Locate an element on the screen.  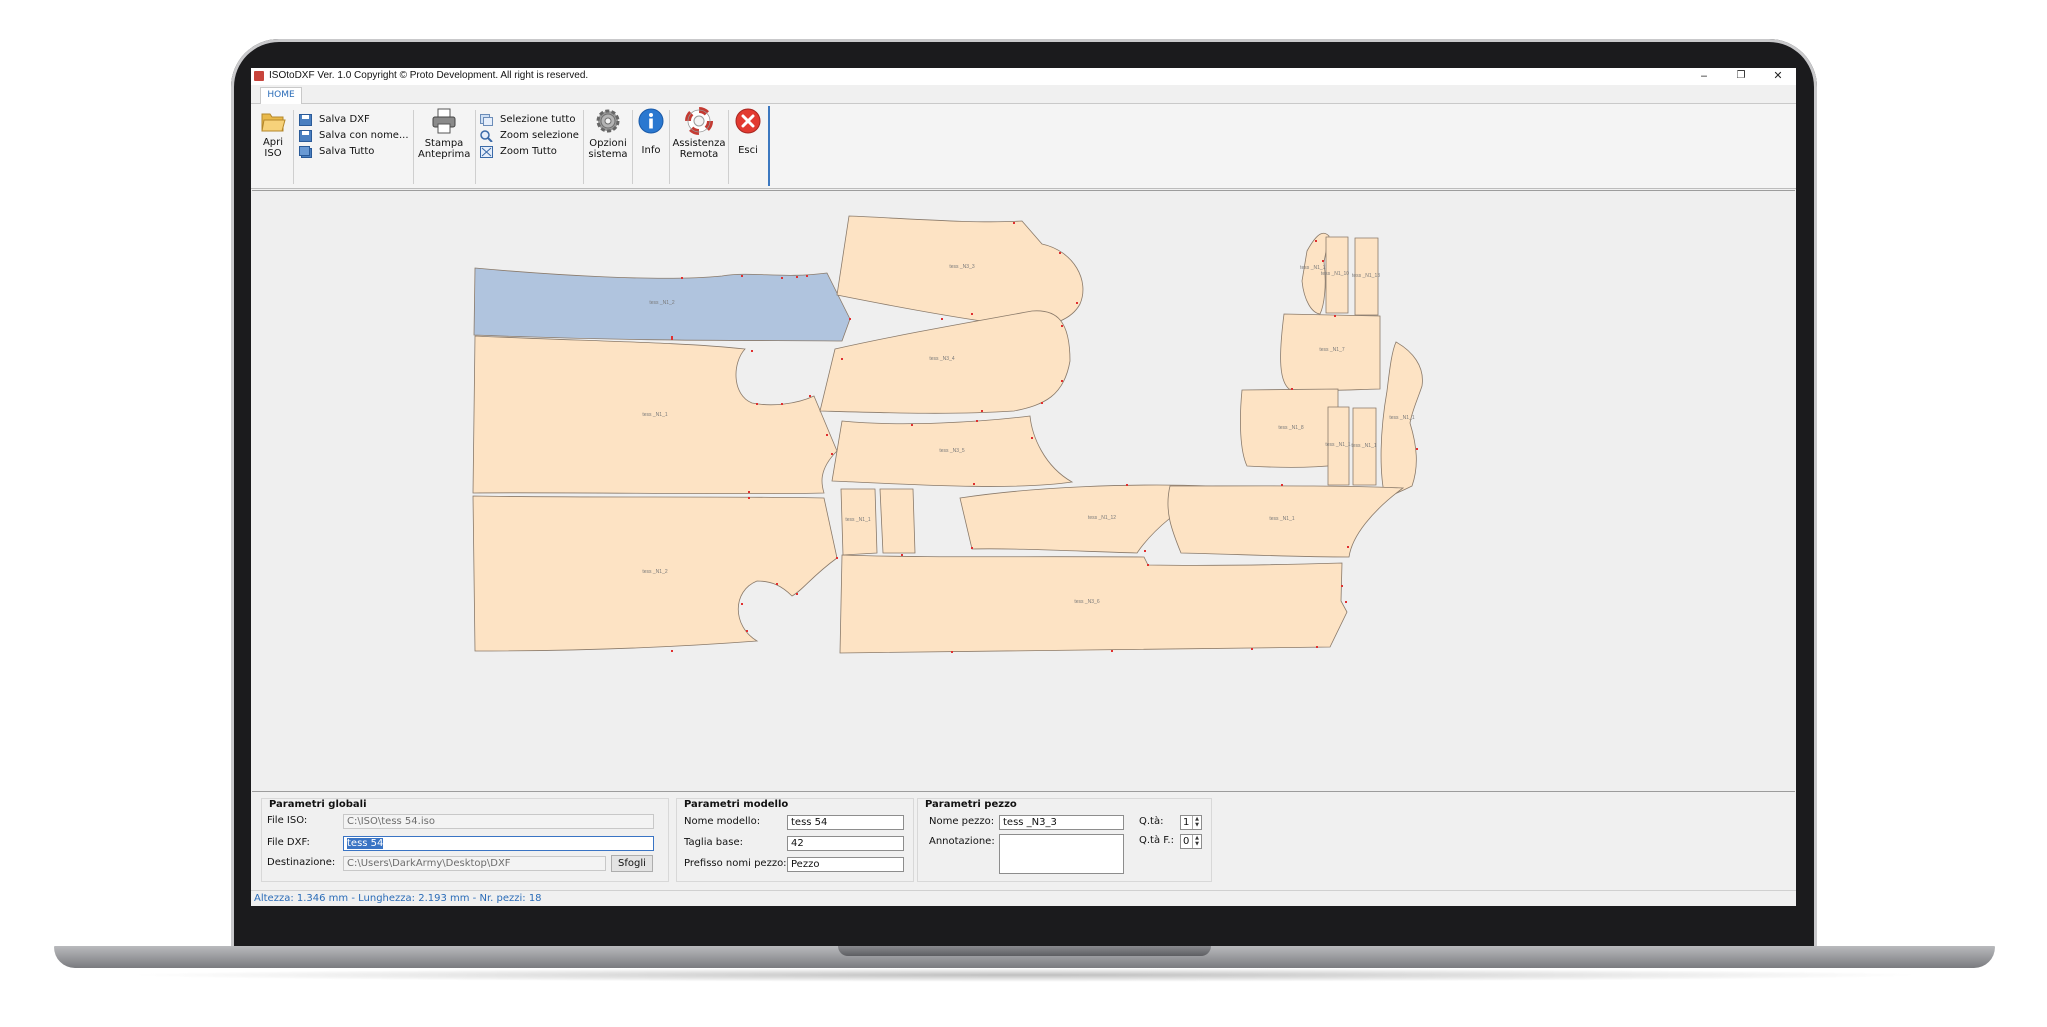
save-dxf-button: Salva DXF is located at coordinates (334, 120).